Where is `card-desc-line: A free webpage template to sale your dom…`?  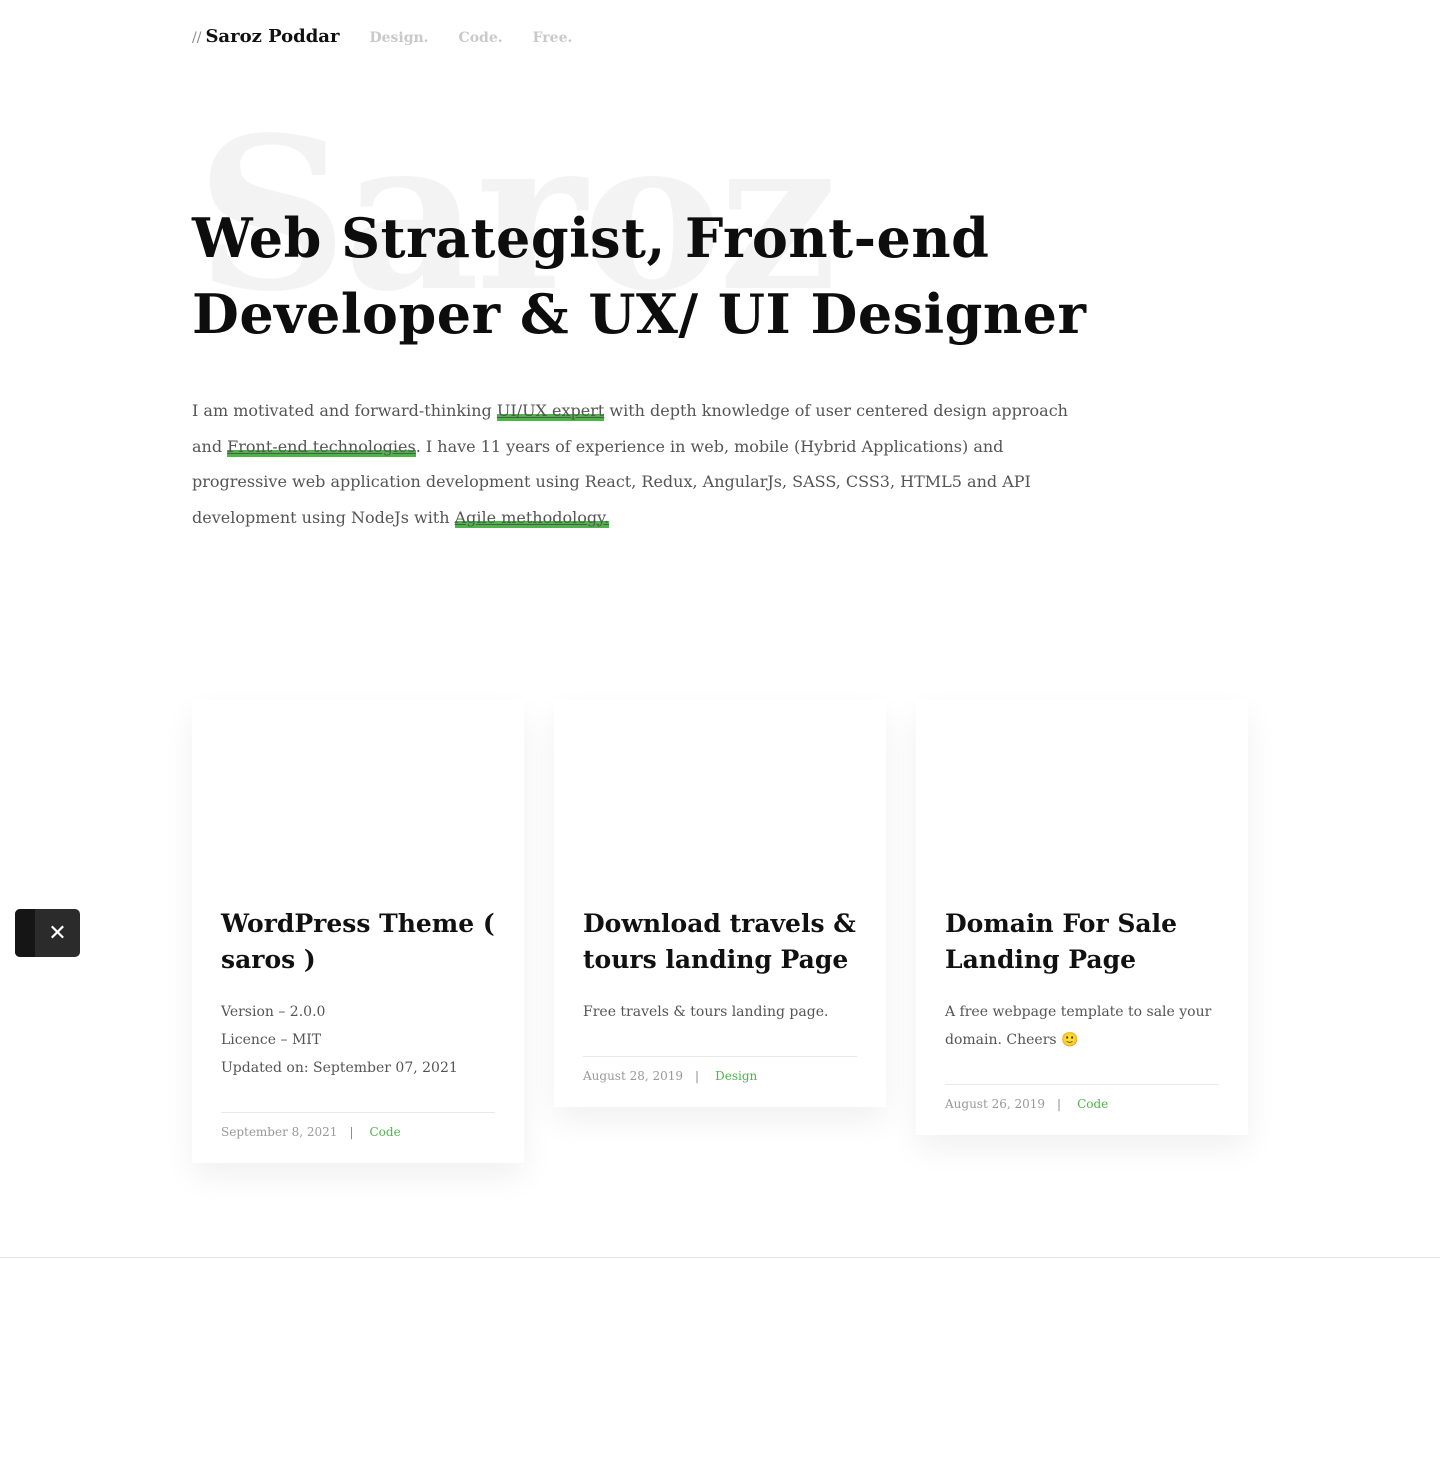
card-desc-line: A free webpage template to sale your dom… is located at coordinates (1078, 1026).